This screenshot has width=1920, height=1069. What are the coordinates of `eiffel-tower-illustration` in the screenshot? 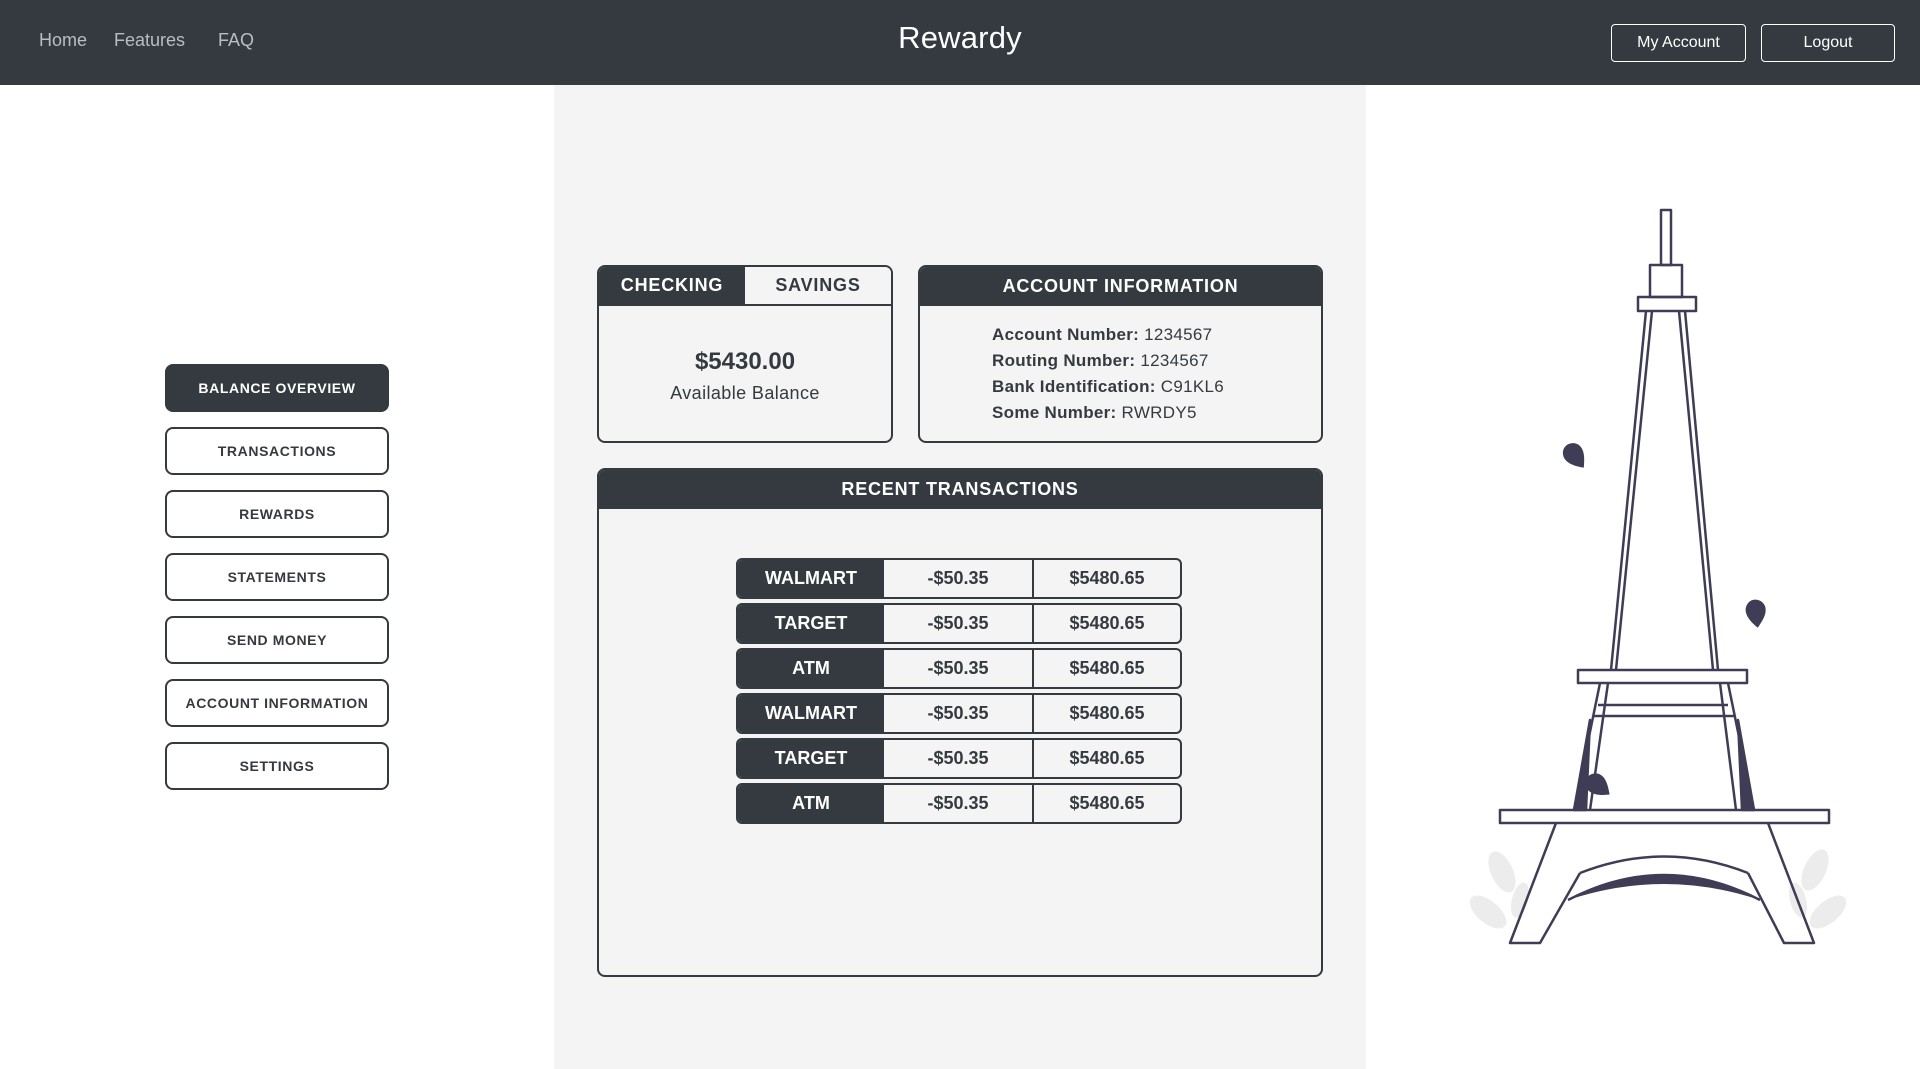 It's located at (1659, 580).